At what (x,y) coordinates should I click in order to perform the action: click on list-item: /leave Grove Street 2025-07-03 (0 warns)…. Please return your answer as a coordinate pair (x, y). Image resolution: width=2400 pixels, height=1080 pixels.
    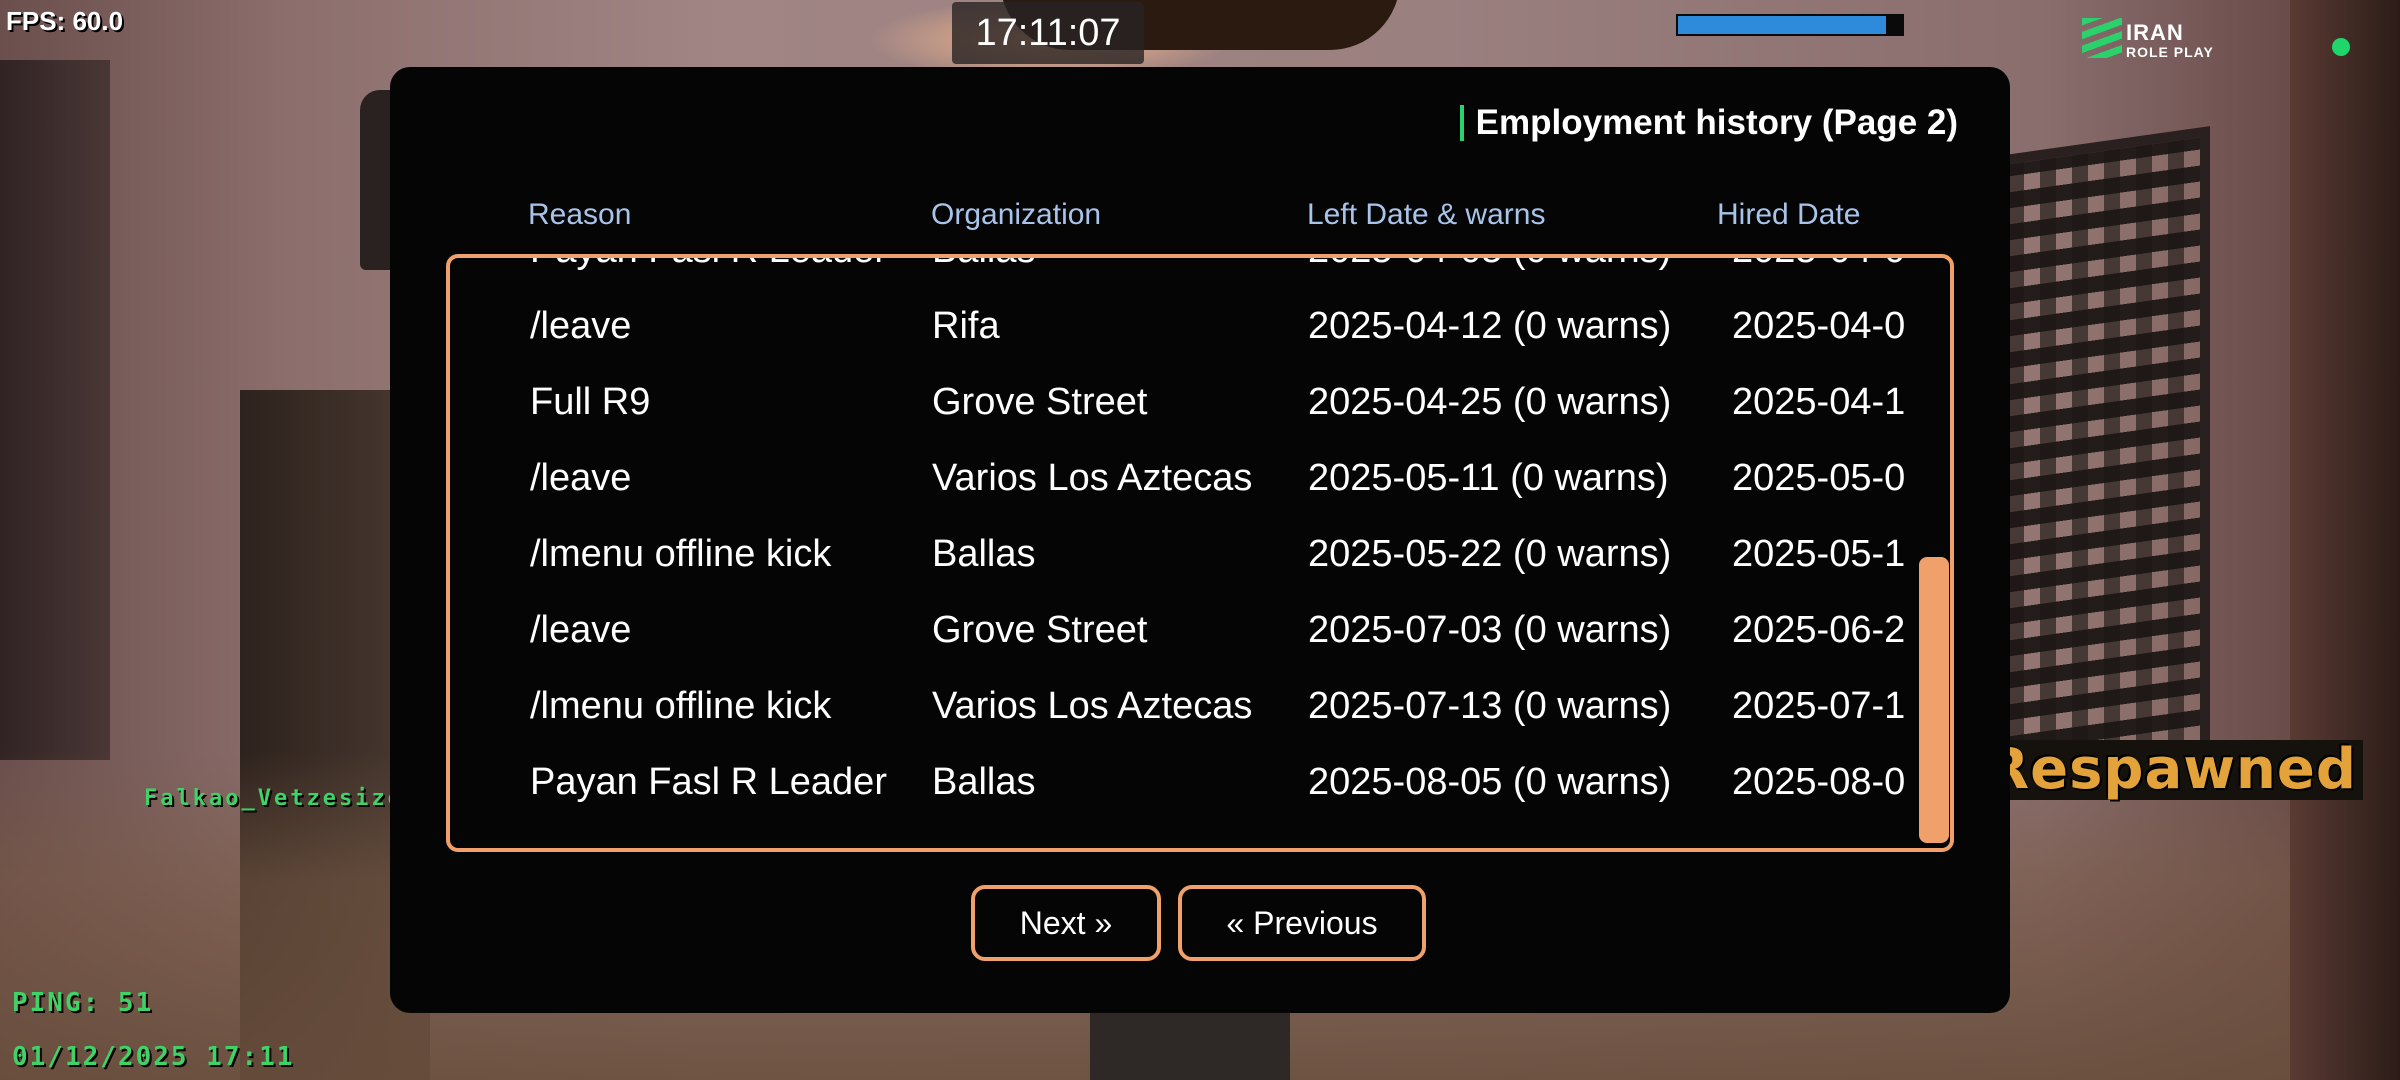
    Looking at the image, I should click on (1200, 630).